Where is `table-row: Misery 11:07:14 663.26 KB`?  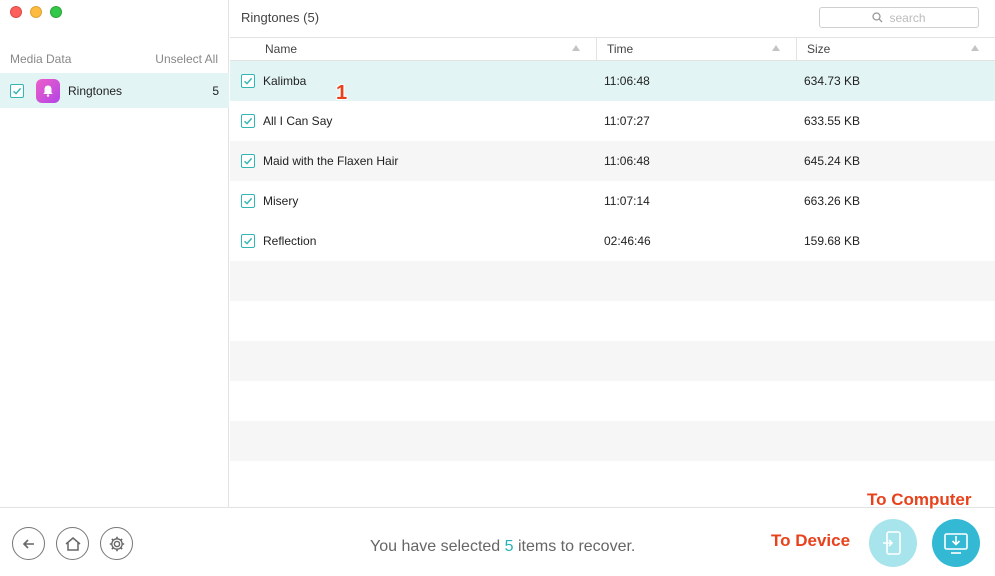 table-row: Misery 11:07:14 663.26 KB is located at coordinates (612, 201).